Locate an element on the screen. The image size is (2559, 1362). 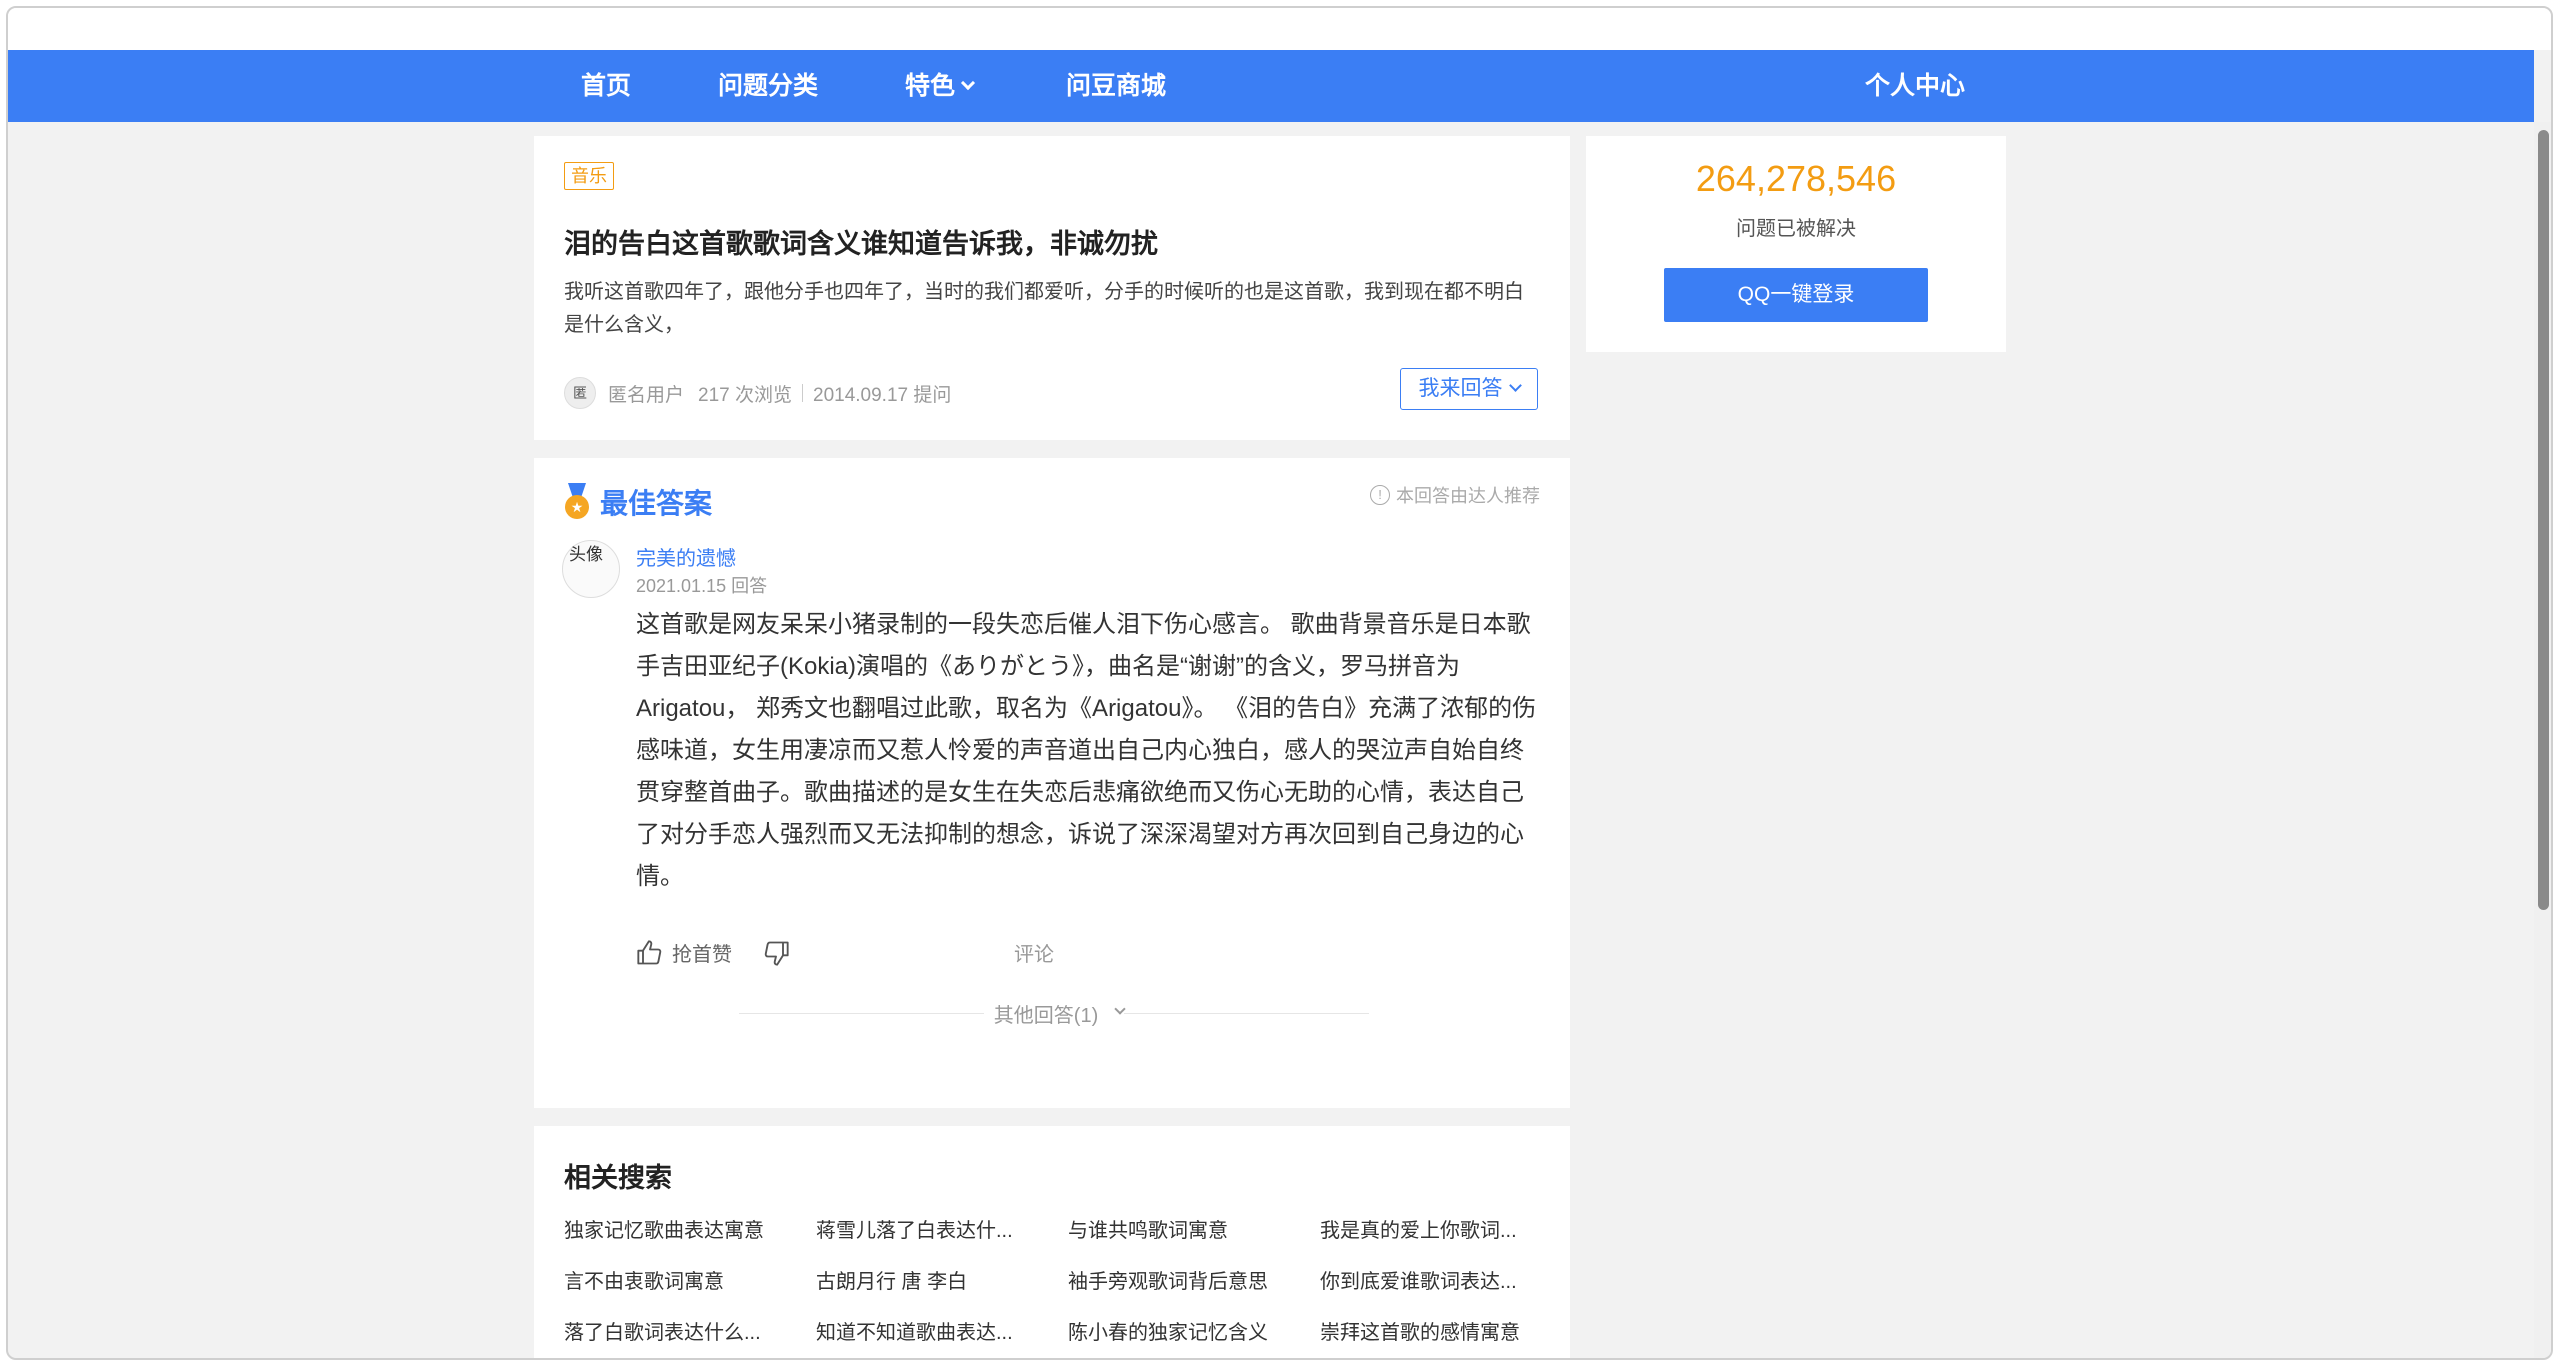
qq-login-button: QQ一键登录 is located at coordinates (1796, 295).